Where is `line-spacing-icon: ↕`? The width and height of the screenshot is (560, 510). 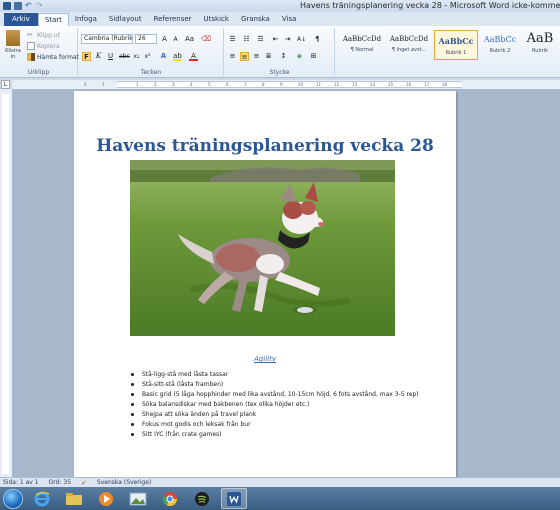
line-spacing-icon: ↕ is located at coordinates (283, 56).